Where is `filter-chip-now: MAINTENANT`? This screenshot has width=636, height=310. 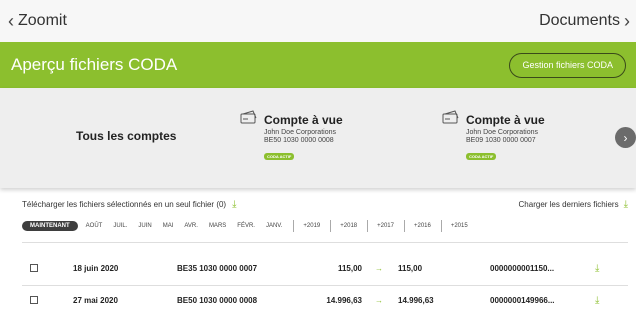 filter-chip-now: MAINTENANT is located at coordinates (50, 226).